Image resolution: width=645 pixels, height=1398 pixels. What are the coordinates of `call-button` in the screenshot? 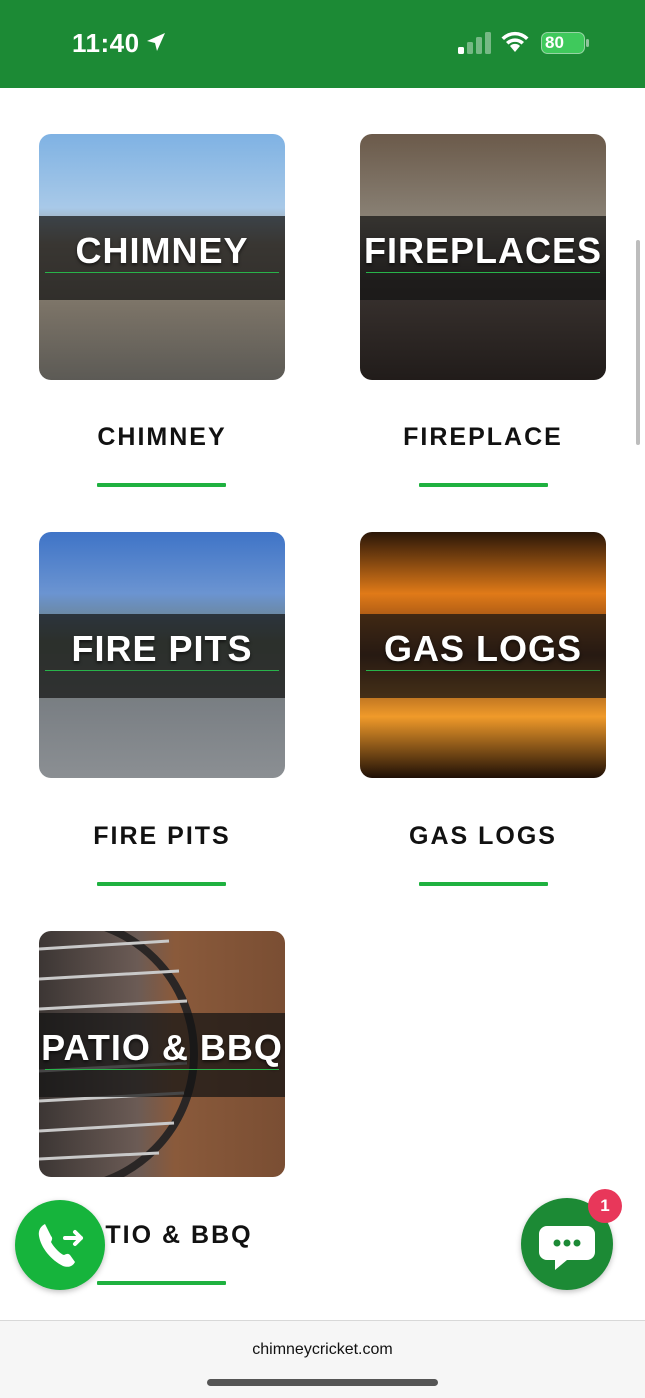 It's located at (60, 1245).